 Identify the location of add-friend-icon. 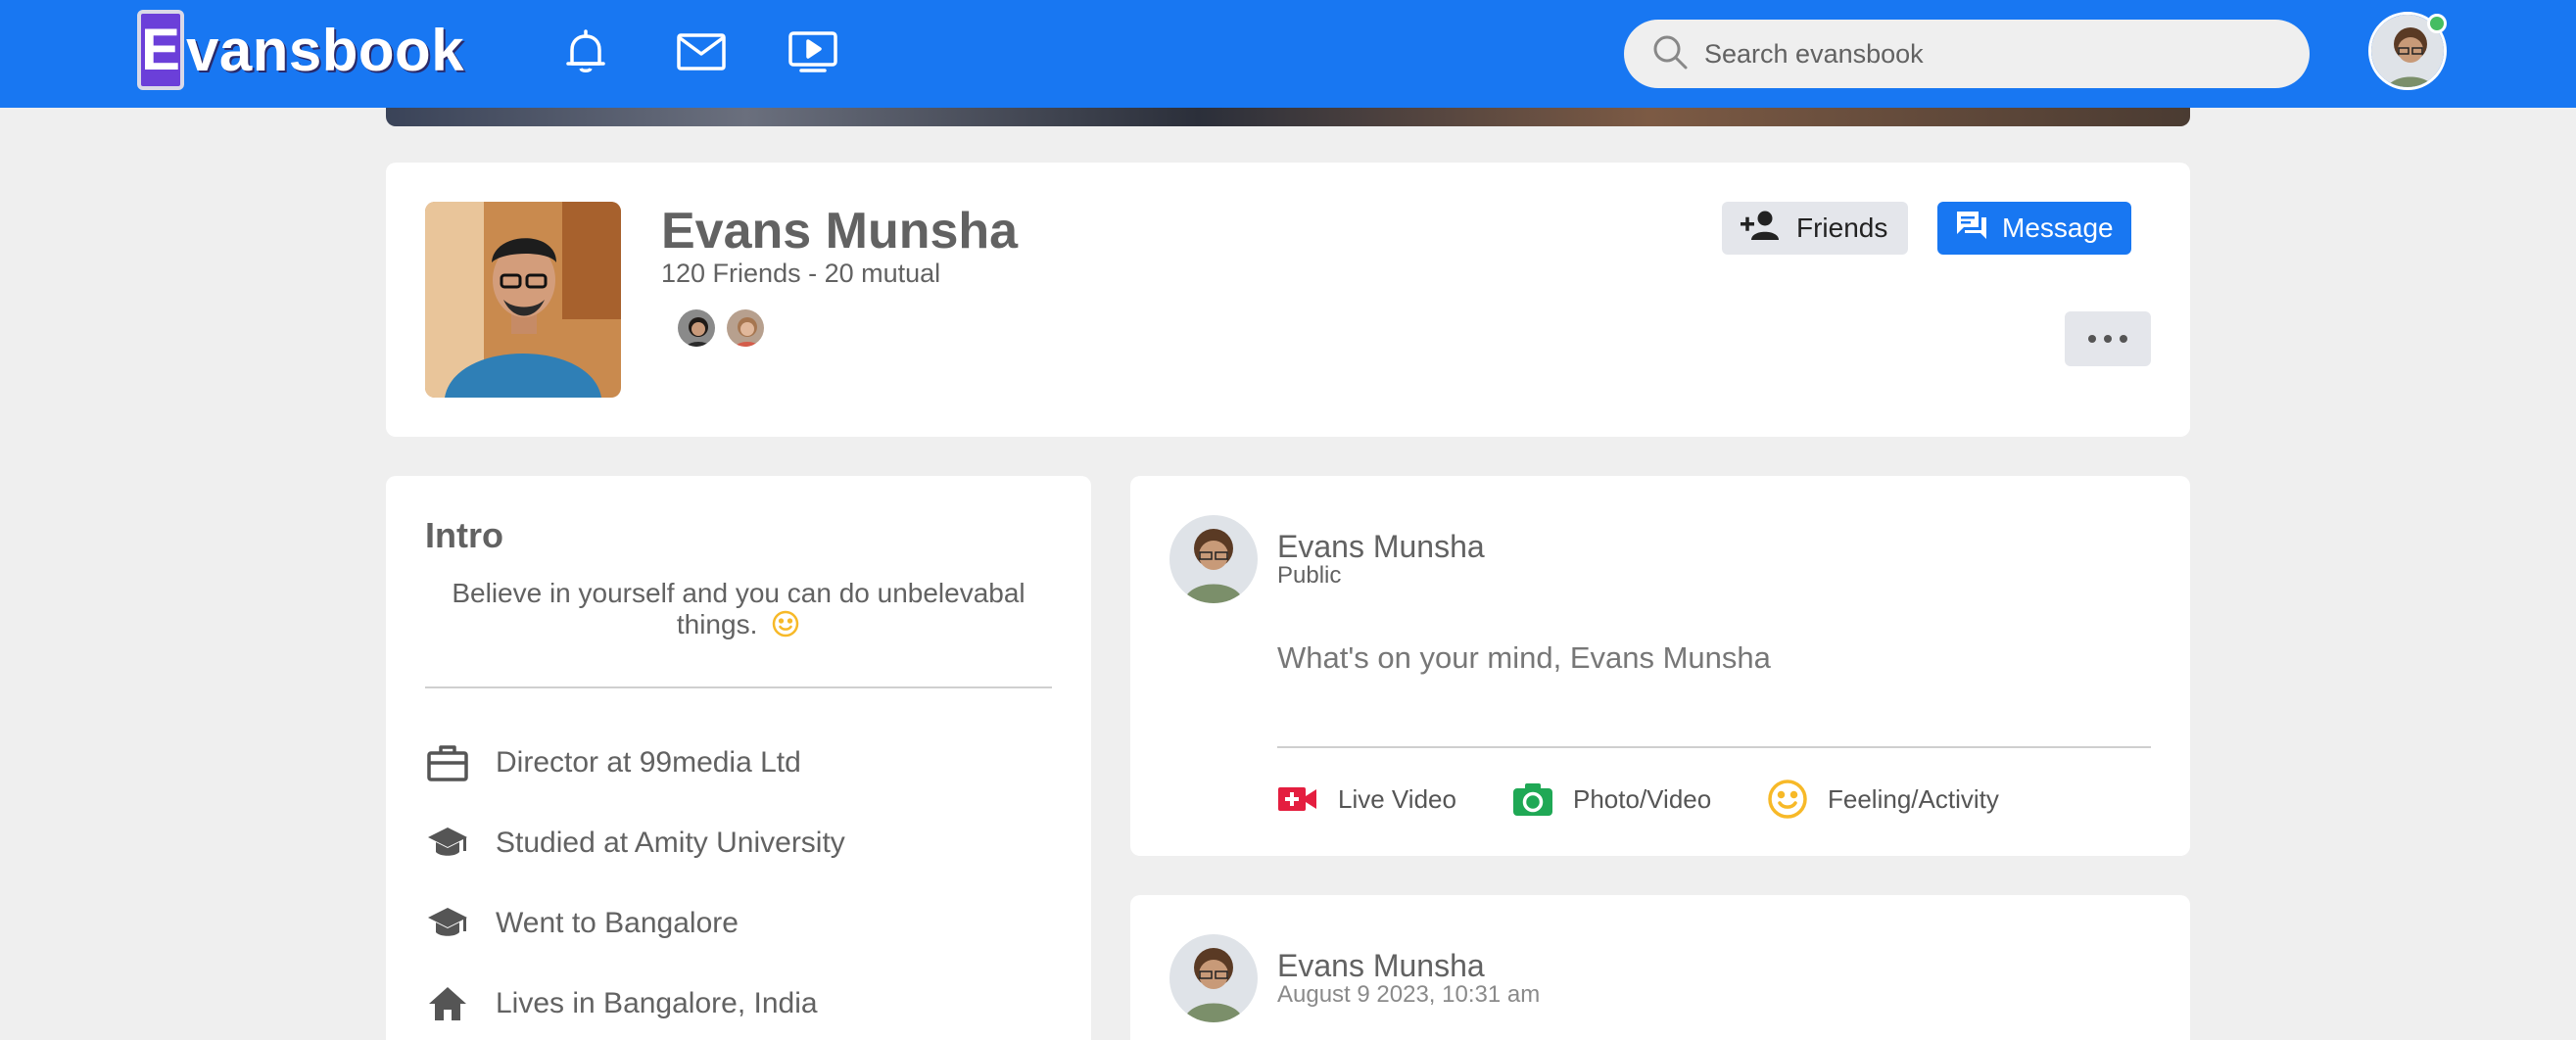
(1762, 229).